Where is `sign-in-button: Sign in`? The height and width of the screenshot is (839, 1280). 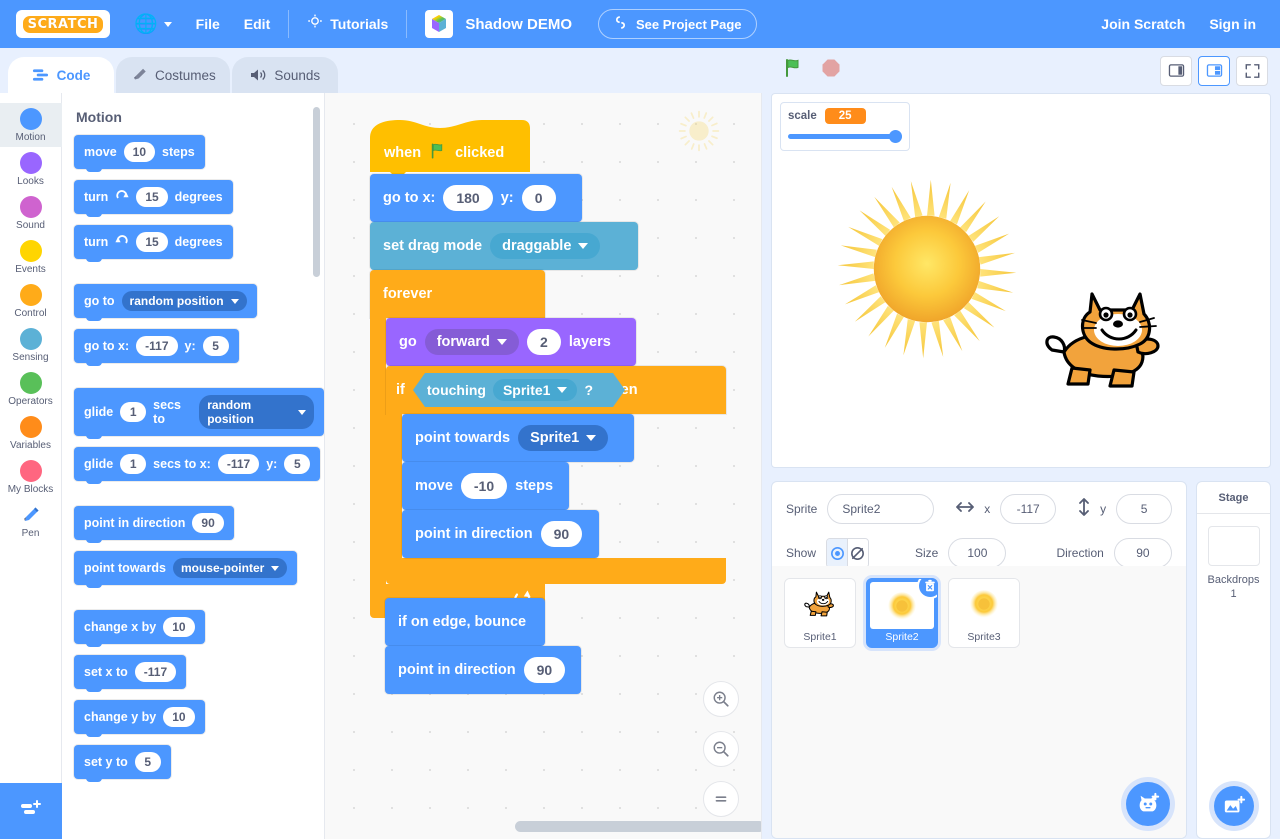 sign-in-button: Sign in is located at coordinates (1232, 24).